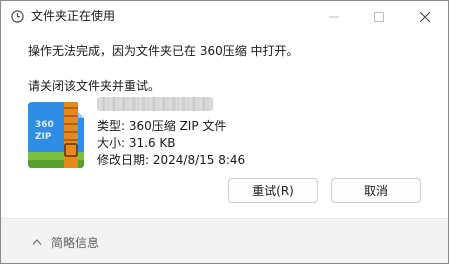 Image resolution: width=449 pixels, height=264 pixels. Describe the element at coordinates (136, 143) in the screenshot. I see `file-size: 大小: 31.6 KB` at that location.